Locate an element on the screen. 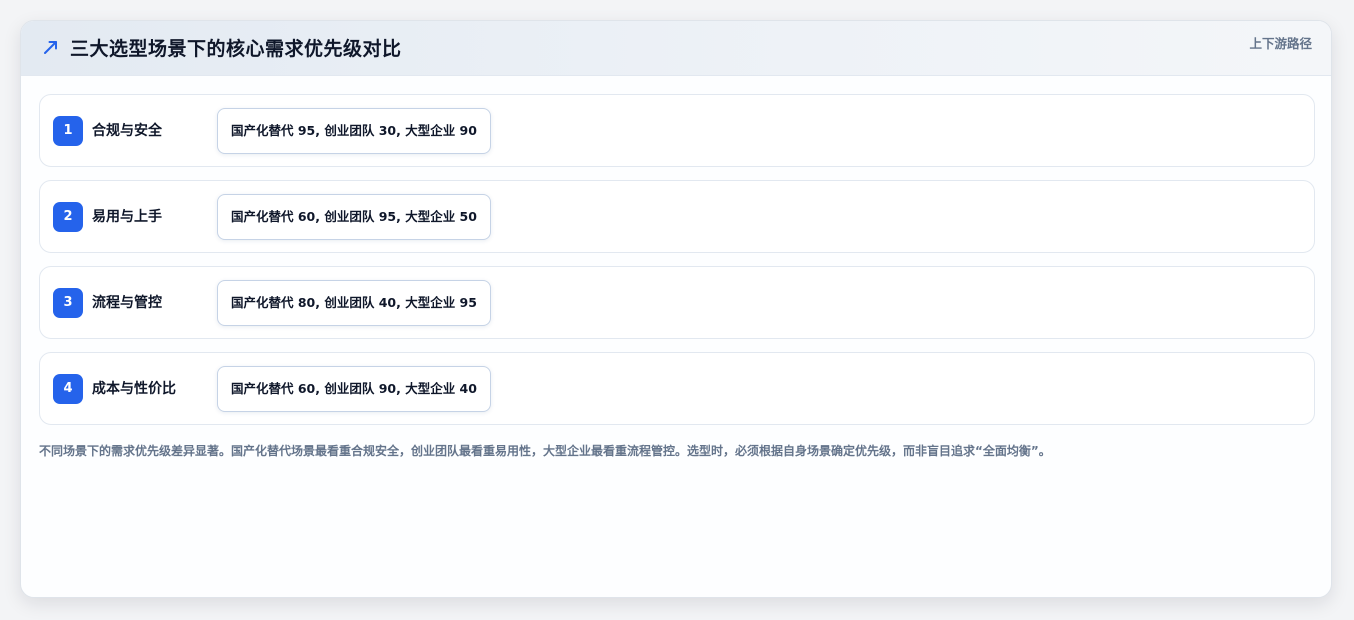 This screenshot has width=1354, height=620. trend-arrow-icon is located at coordinates (51, 47).